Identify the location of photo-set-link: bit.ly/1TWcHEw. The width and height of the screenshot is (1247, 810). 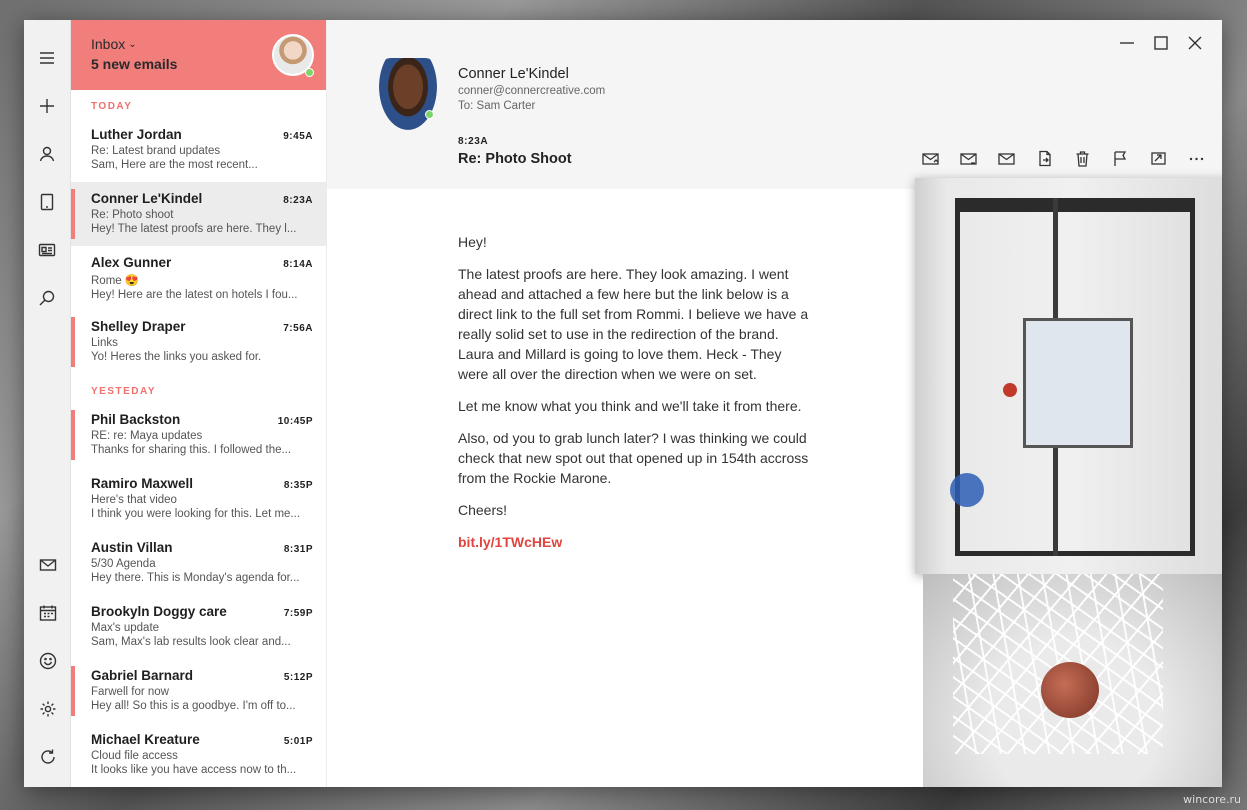
(510, 542).